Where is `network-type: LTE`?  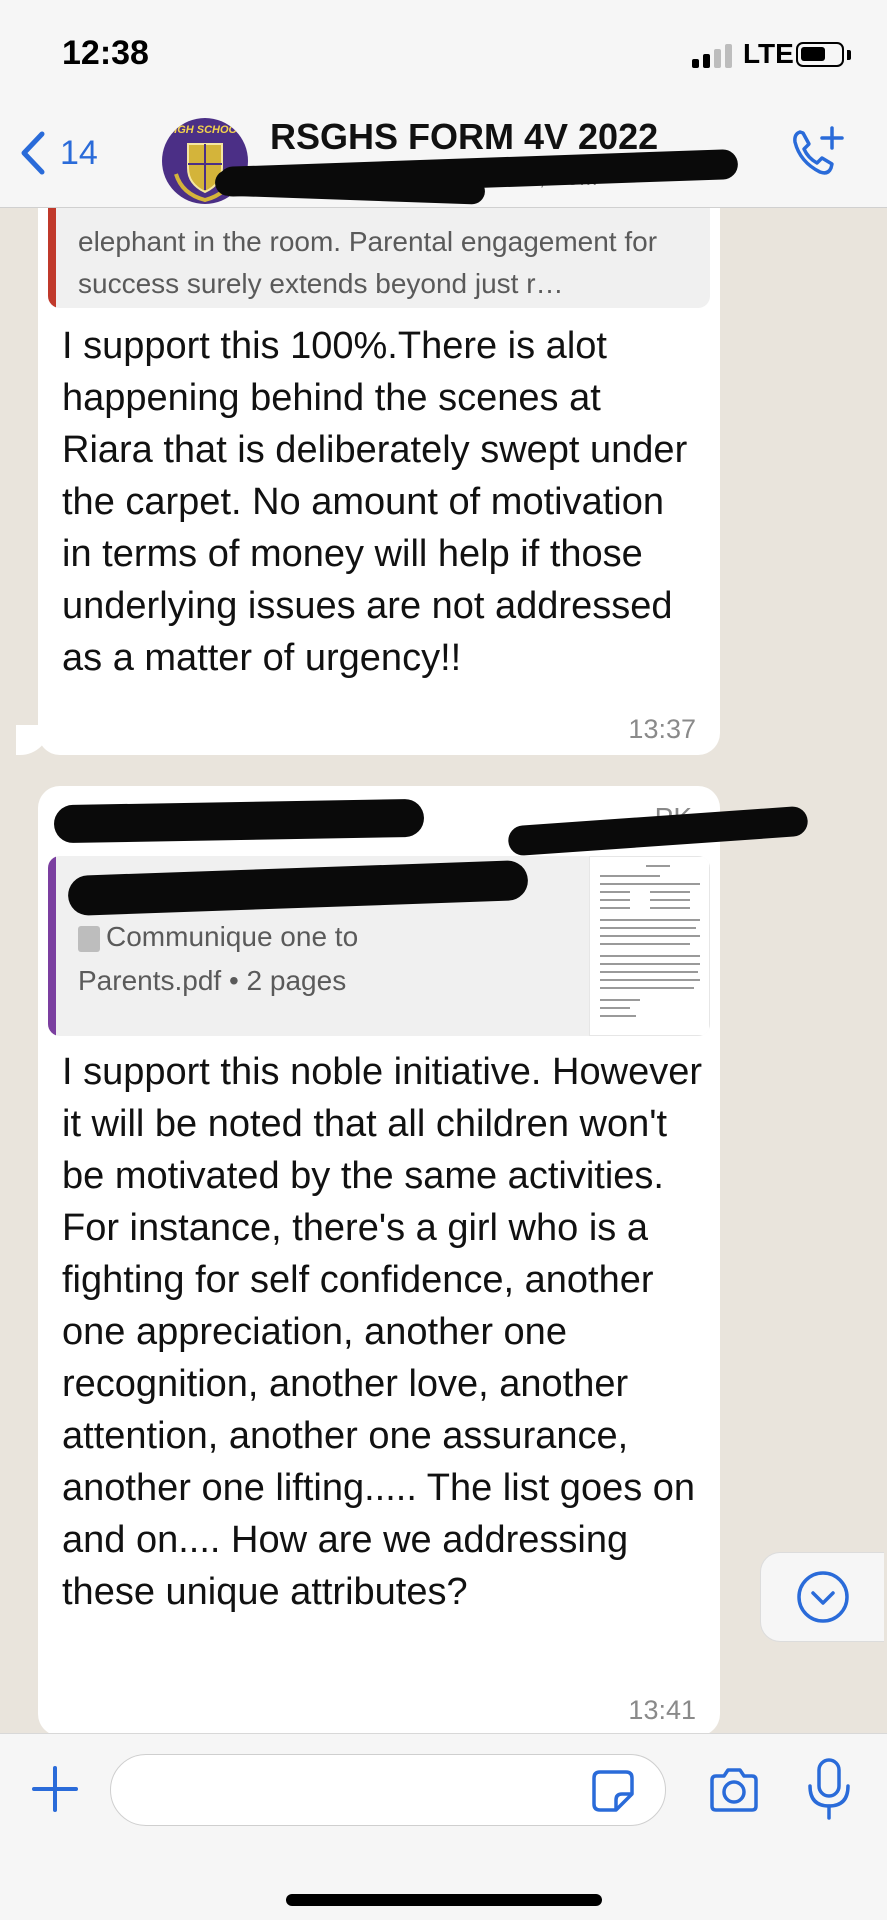
network-type: LTE is located at coordinates (768, 53).